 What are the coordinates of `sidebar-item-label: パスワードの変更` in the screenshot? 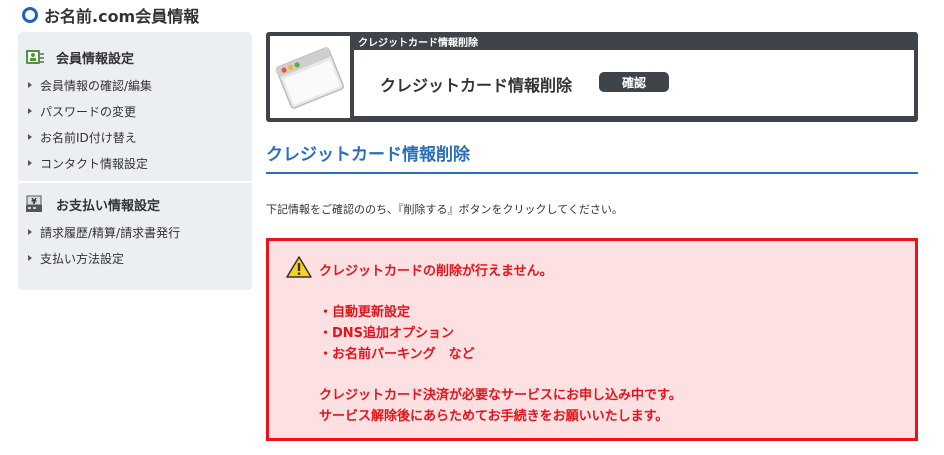 It's located at (88, 111).